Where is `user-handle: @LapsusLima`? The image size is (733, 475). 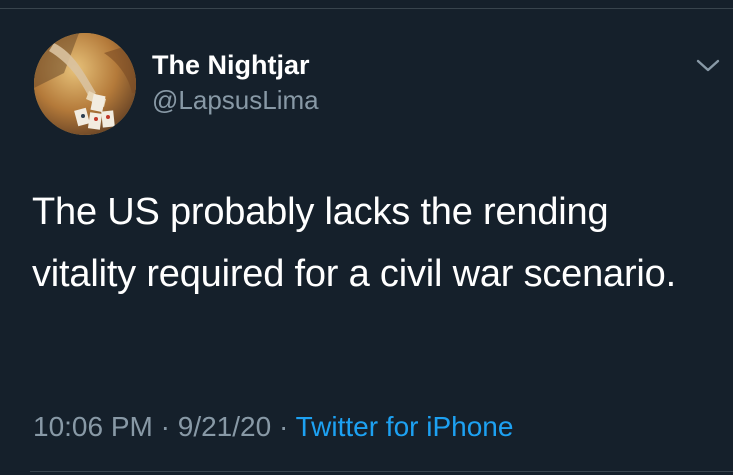 user-handle: @LapsusLima is located at coordinates (235, 100).